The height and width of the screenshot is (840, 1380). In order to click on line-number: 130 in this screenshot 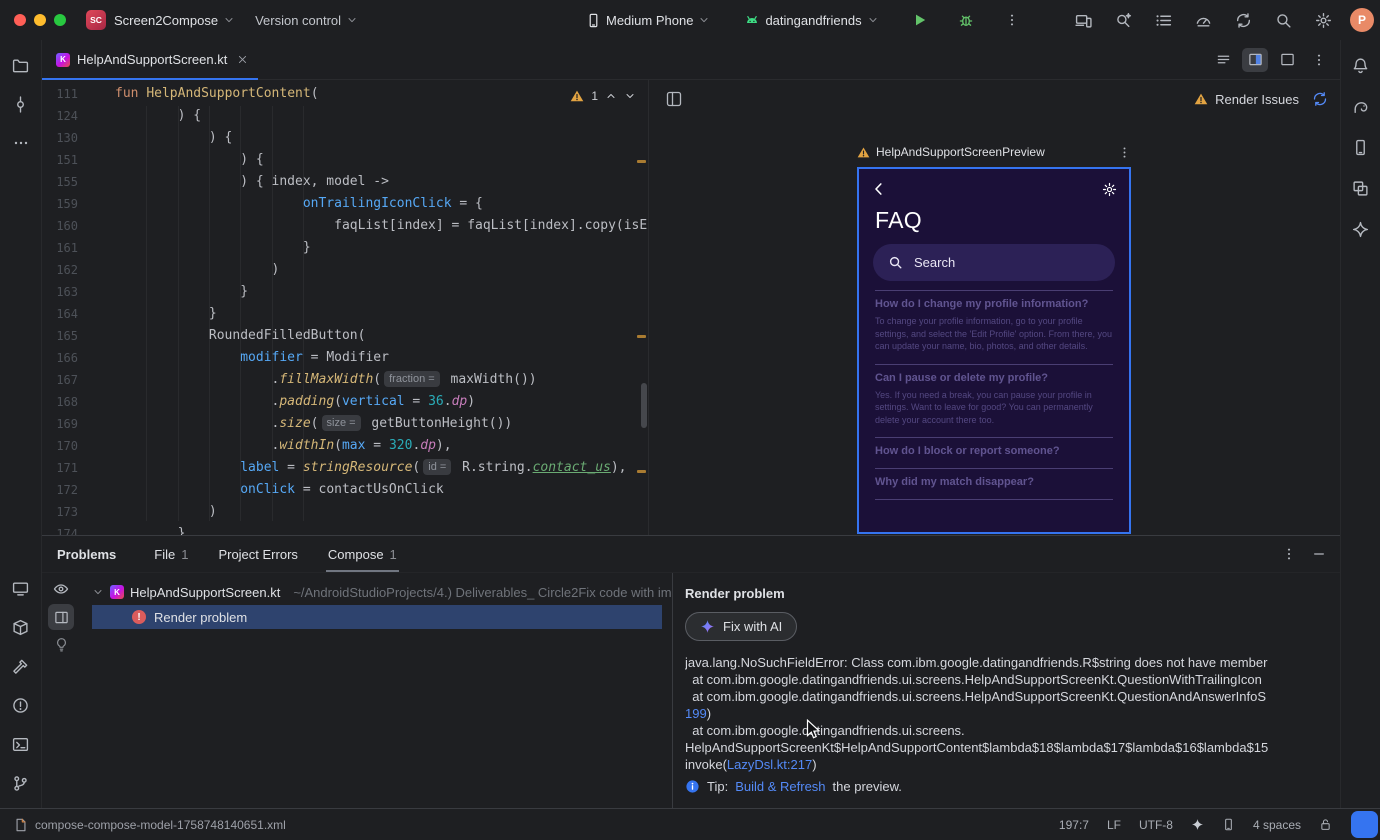, I will do `click(60, 138)`.